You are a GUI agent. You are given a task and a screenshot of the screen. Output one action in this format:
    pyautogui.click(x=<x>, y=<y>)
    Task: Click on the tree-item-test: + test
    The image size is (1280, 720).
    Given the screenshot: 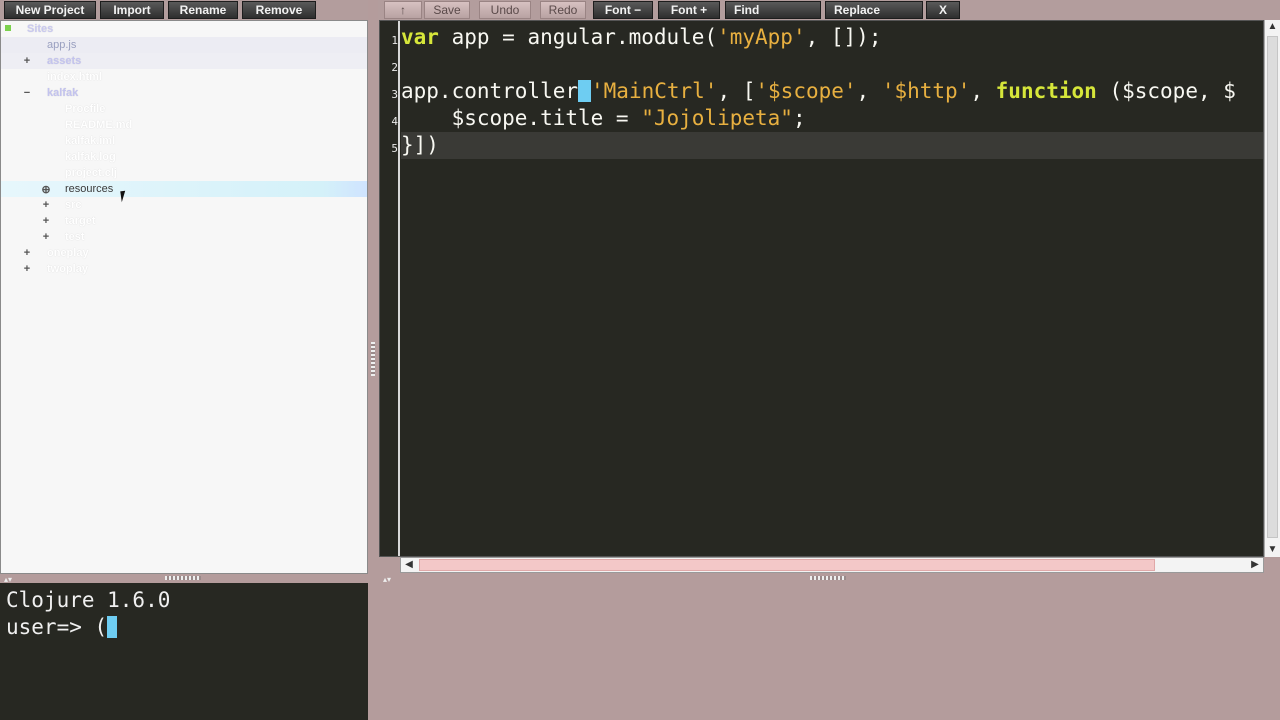 What is the action you would take?
    pyautogui.click(x=184, y=237)
    